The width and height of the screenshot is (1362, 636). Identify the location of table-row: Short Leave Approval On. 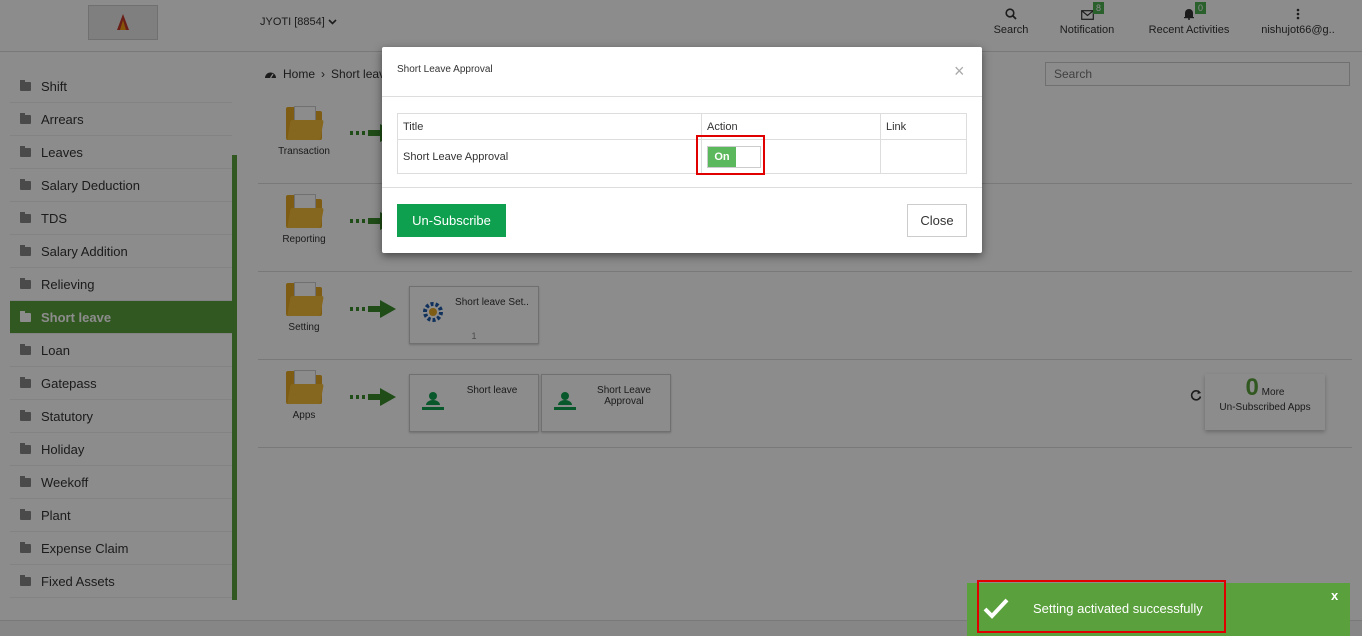
(682, 156).